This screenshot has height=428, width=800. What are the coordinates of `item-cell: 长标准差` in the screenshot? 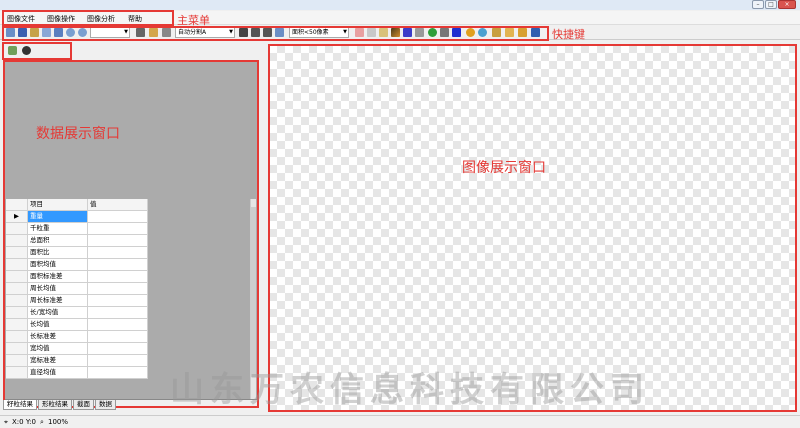 It's located at (58, 337).